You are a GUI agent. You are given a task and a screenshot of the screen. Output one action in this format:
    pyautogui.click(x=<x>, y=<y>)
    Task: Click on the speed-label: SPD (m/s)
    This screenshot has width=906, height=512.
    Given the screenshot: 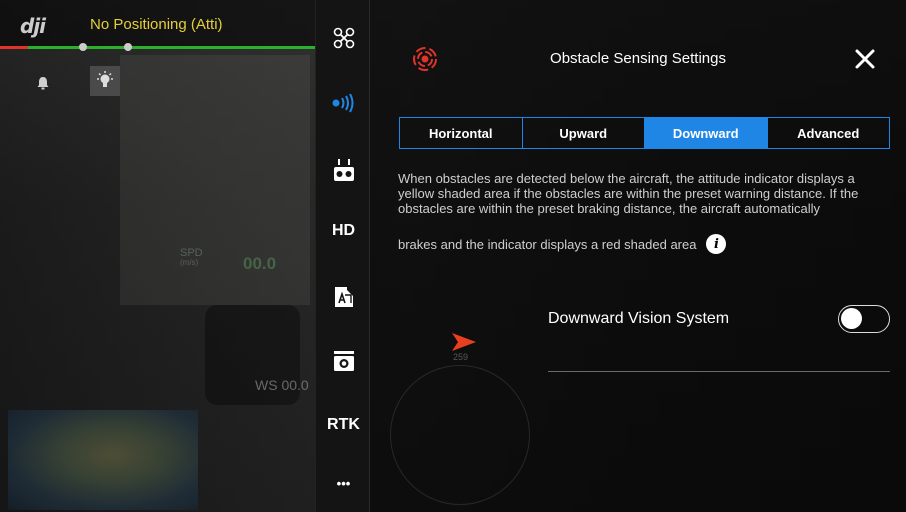 What is the action you would take?
    pyautogui.click(x=191, y=258)
    